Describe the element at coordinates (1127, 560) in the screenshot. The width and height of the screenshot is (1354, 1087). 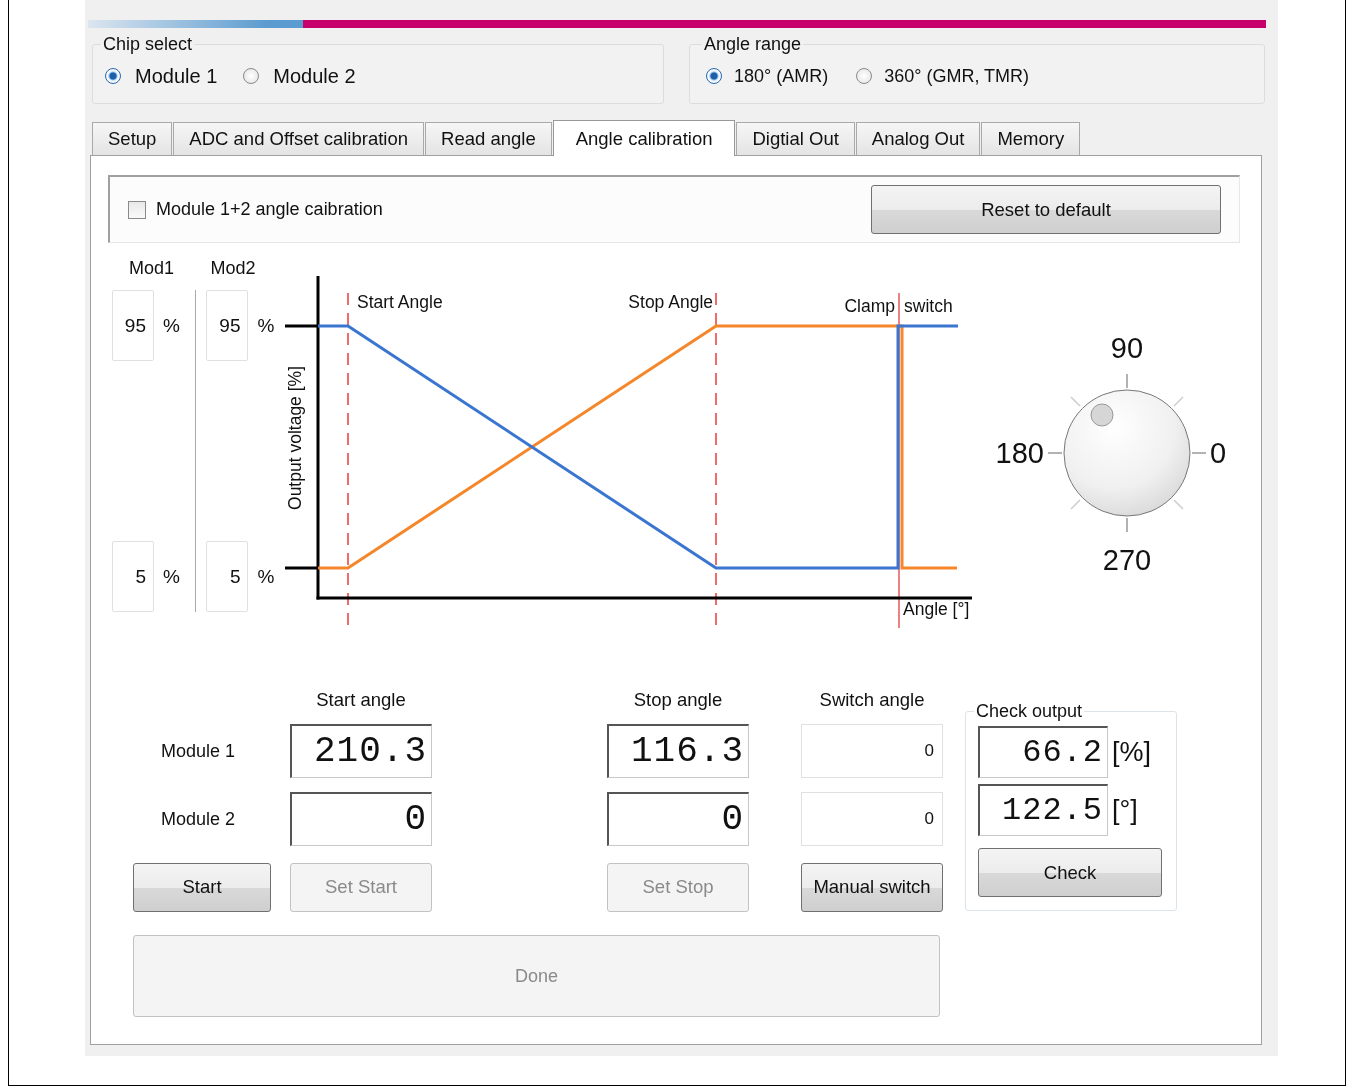
I see `dial-label: 270` at that location.